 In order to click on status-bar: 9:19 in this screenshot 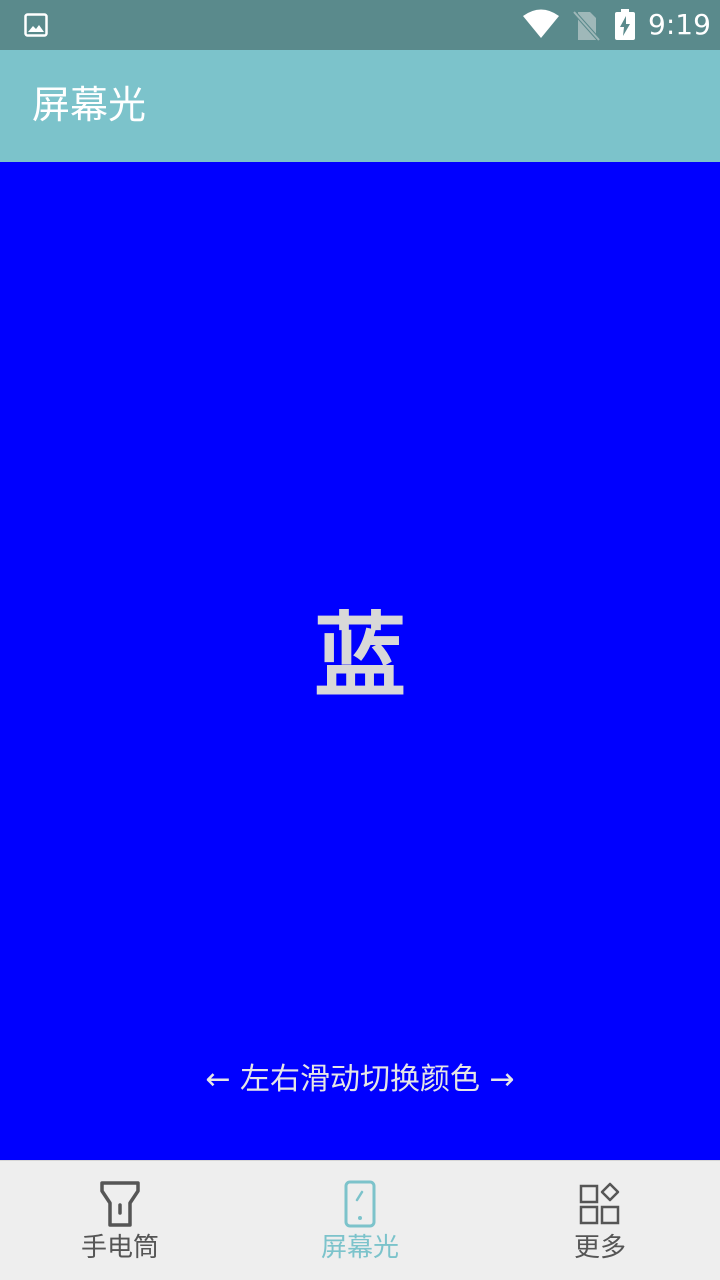, I will do `click(360, 25)`.